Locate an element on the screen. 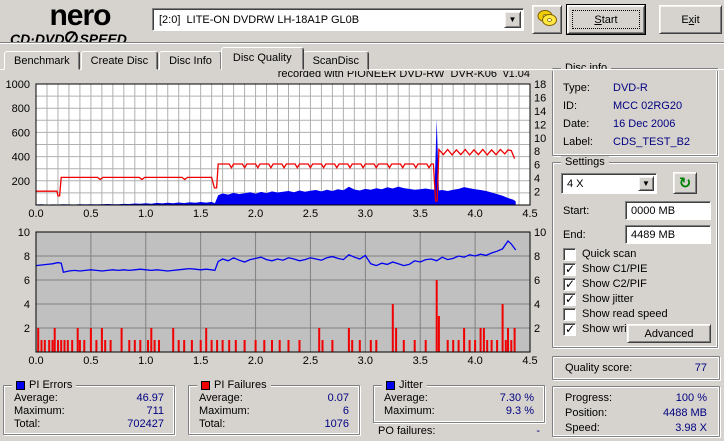  svg-text: 1000 is located at coordinates (18, 85).